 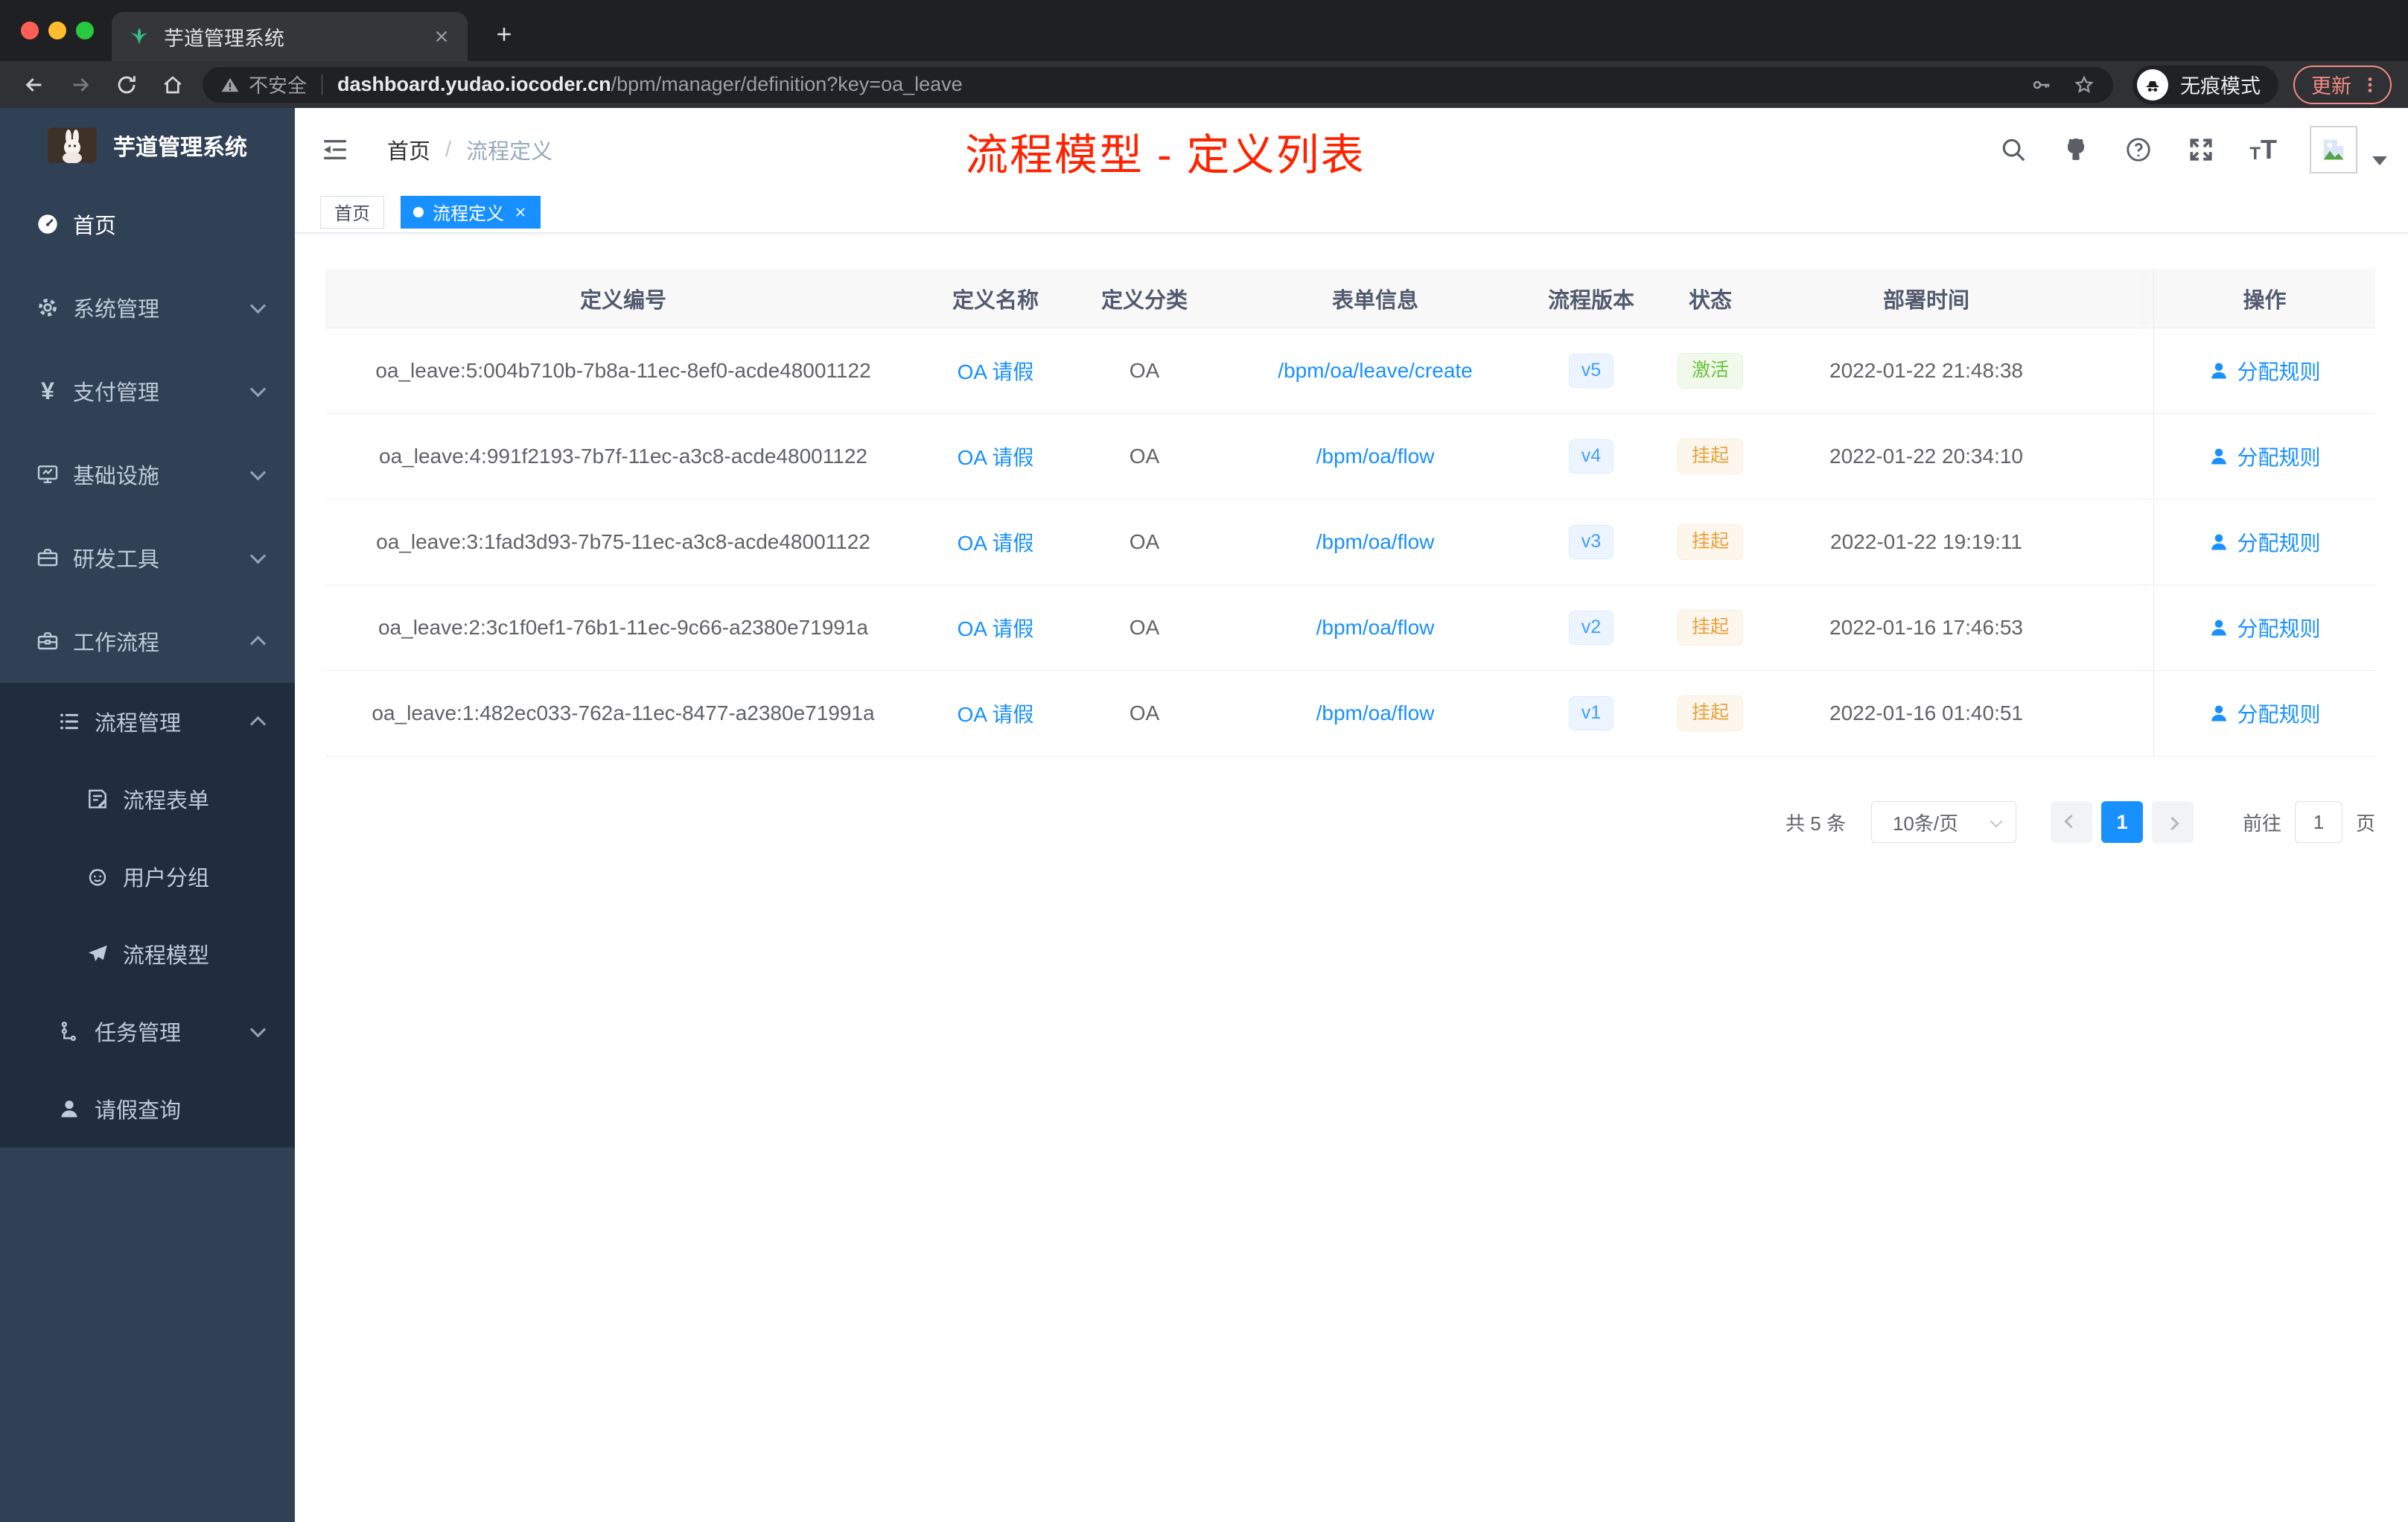 I want to click on sidebar-item-user-group: 用户分组, so click(x=147, y=876).